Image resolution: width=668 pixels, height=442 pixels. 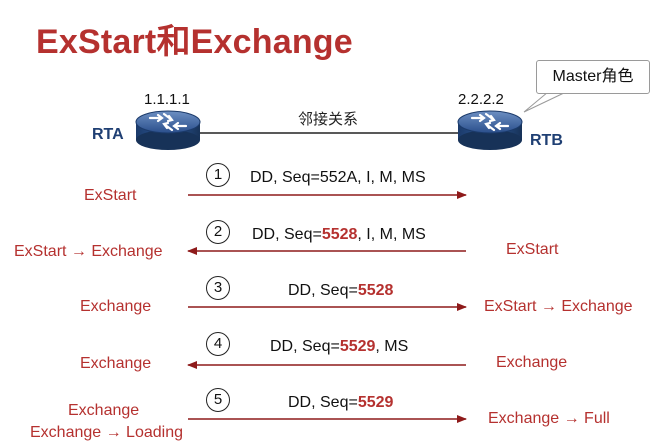 What do you see at coordinates (108, 134) in the screenshot?
I see `rta-label: RTA` at bounding box center [108, 134].